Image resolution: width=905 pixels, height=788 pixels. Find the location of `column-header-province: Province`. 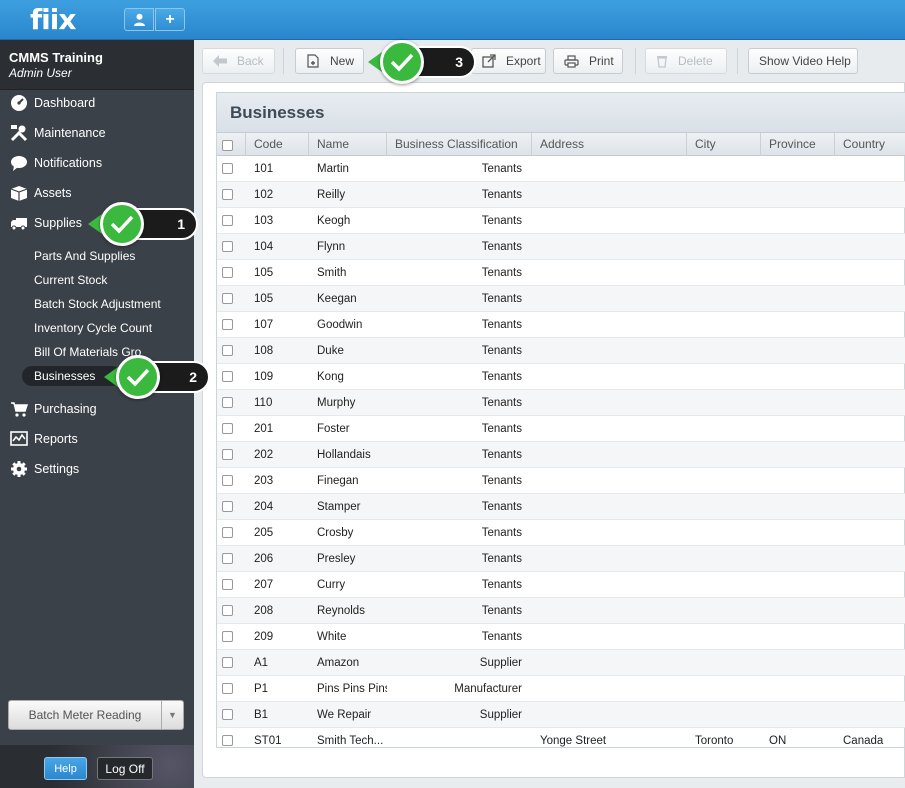

column-header-province: Province is located at coordinates (798, 144).